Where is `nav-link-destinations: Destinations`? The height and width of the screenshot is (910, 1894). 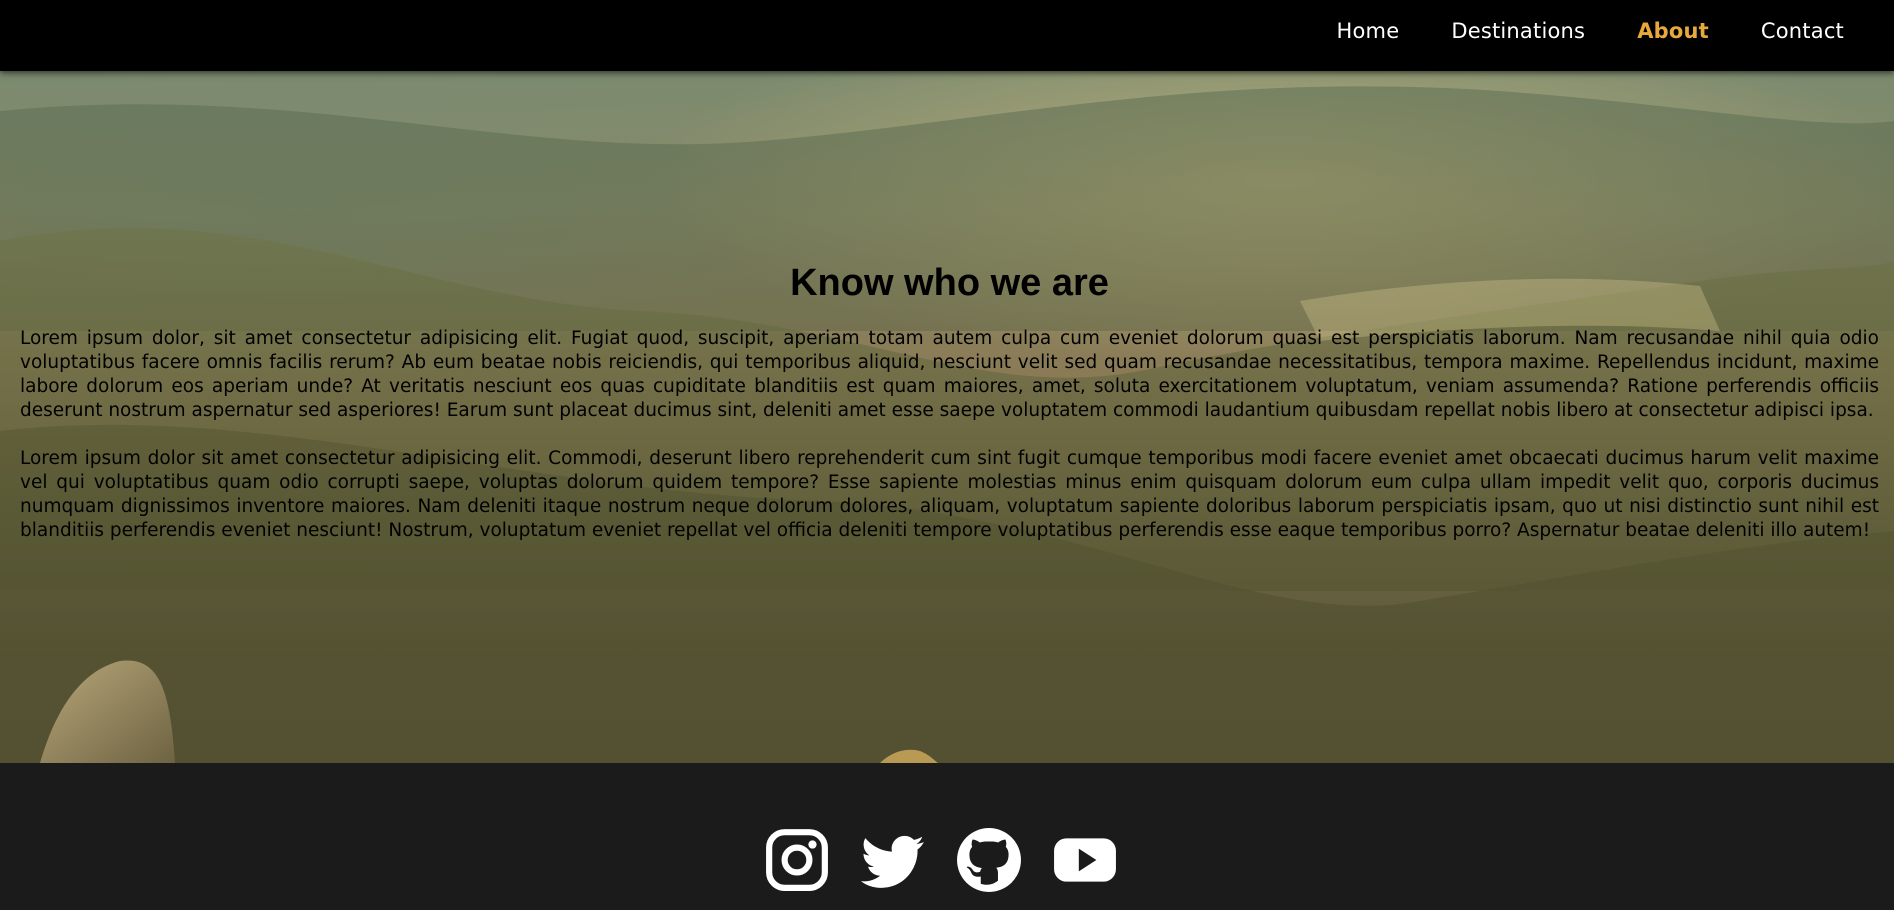 nav-link-destinations: Destinations is located at coordinates (1518, 31).